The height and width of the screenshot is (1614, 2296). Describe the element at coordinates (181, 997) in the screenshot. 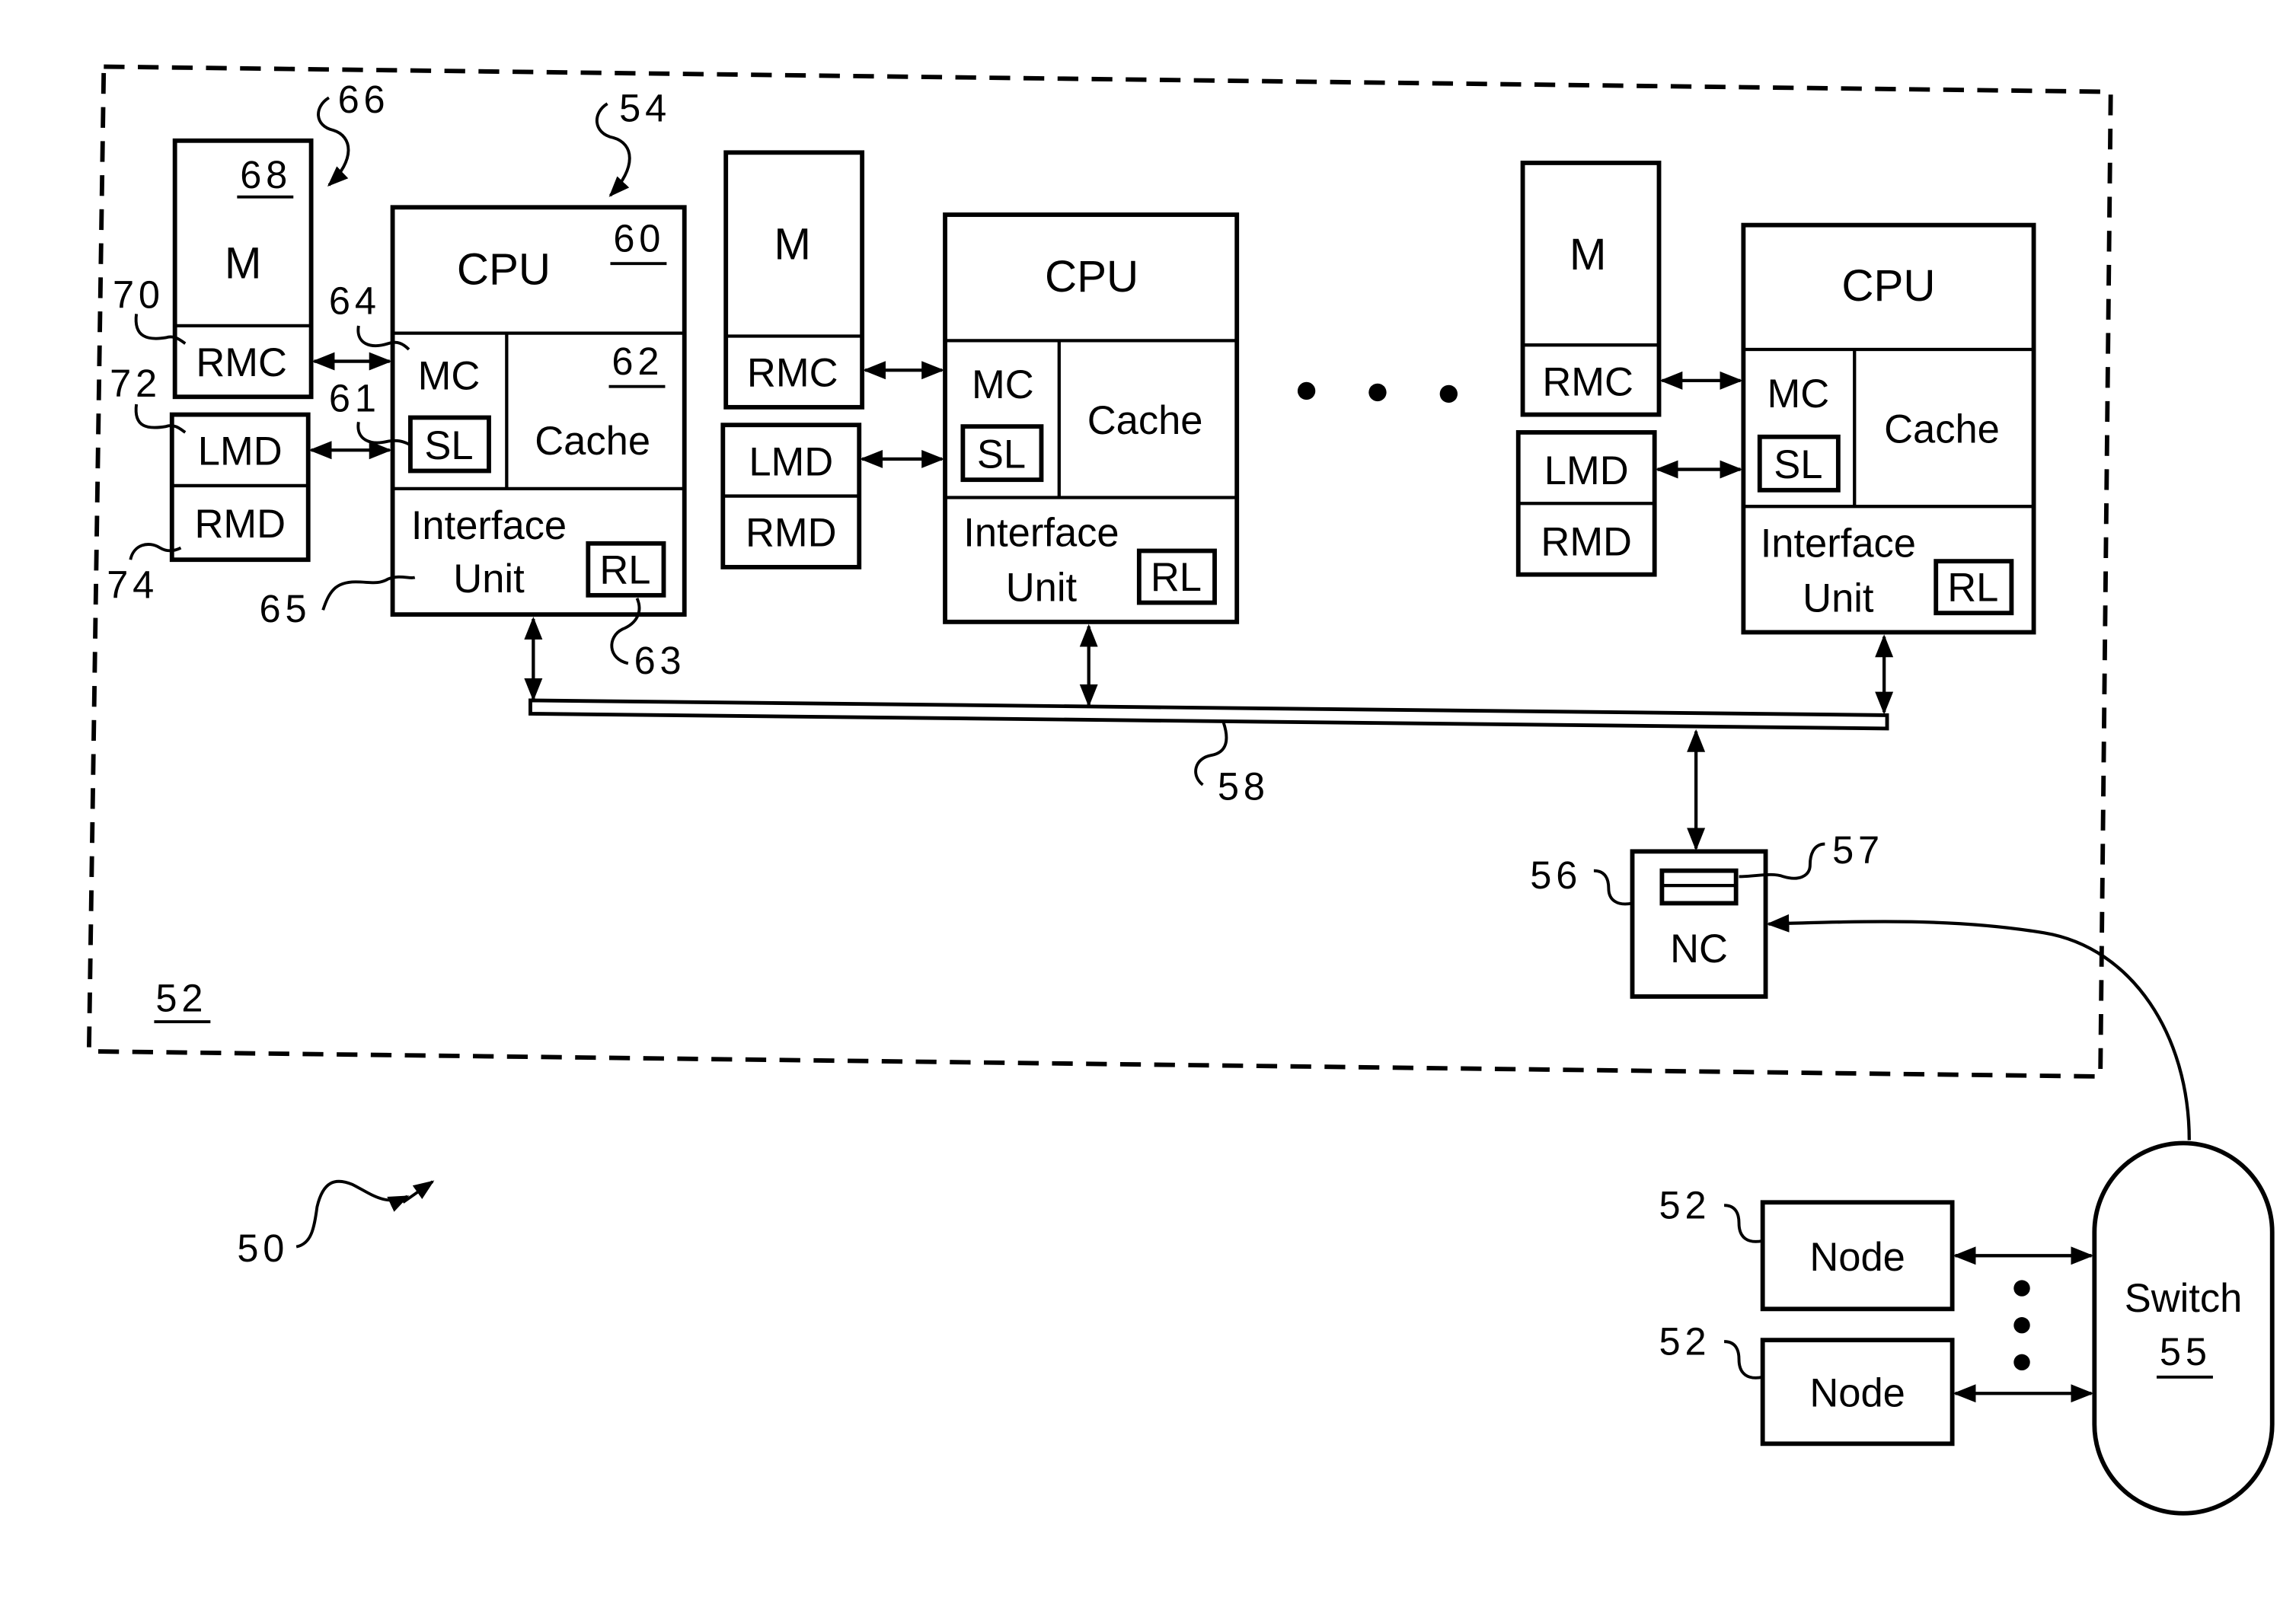

I see `node-ref-label: 52` at that location.